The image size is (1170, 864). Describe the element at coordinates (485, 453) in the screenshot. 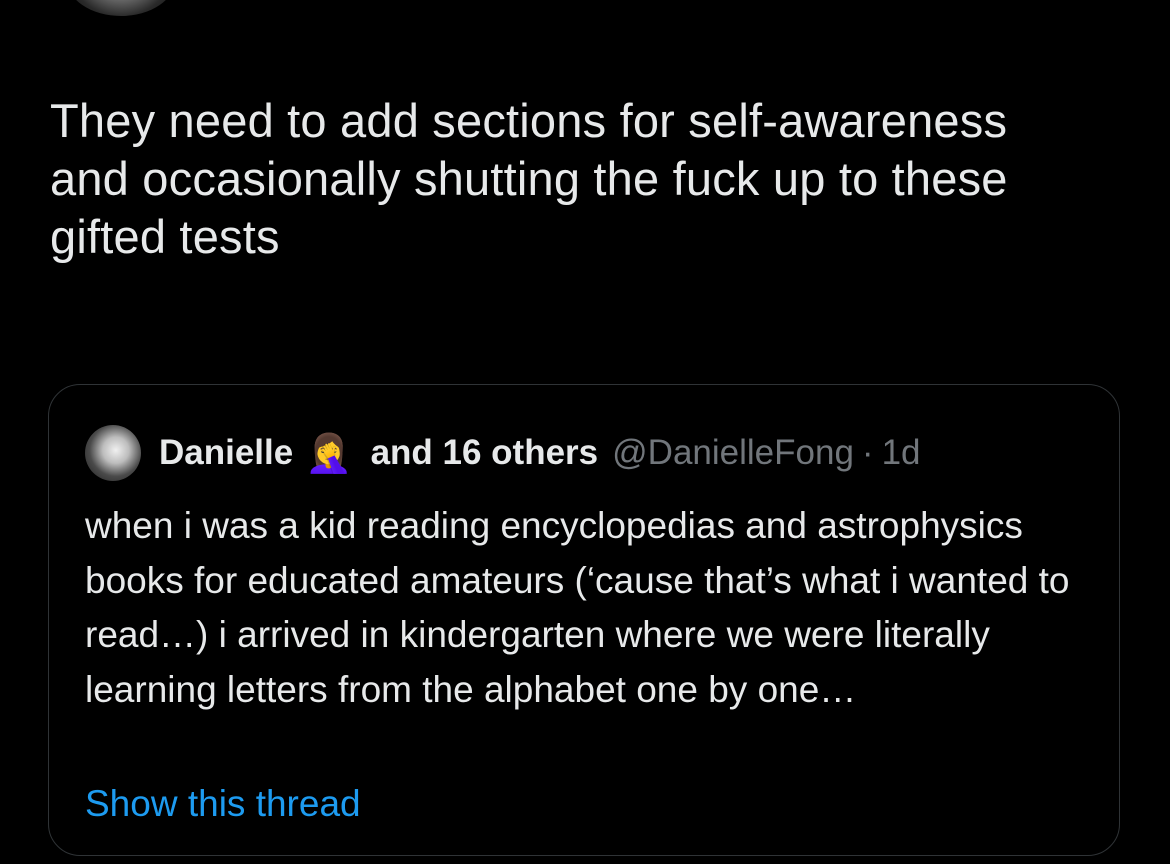

I see `quoted-author-others: and 16 others` at that location.